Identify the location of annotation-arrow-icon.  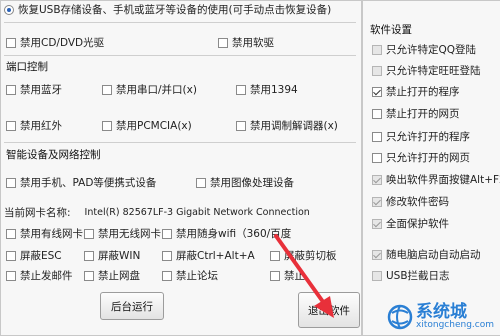
(304, 276).